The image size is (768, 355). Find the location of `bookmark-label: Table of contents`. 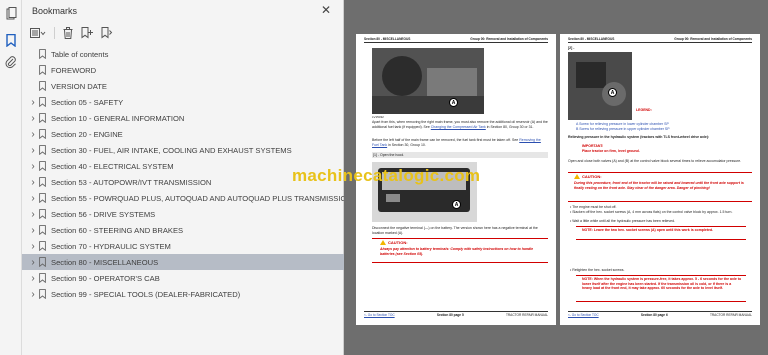

bookmark-label: Table of contents is located at coordinates (80, 54).